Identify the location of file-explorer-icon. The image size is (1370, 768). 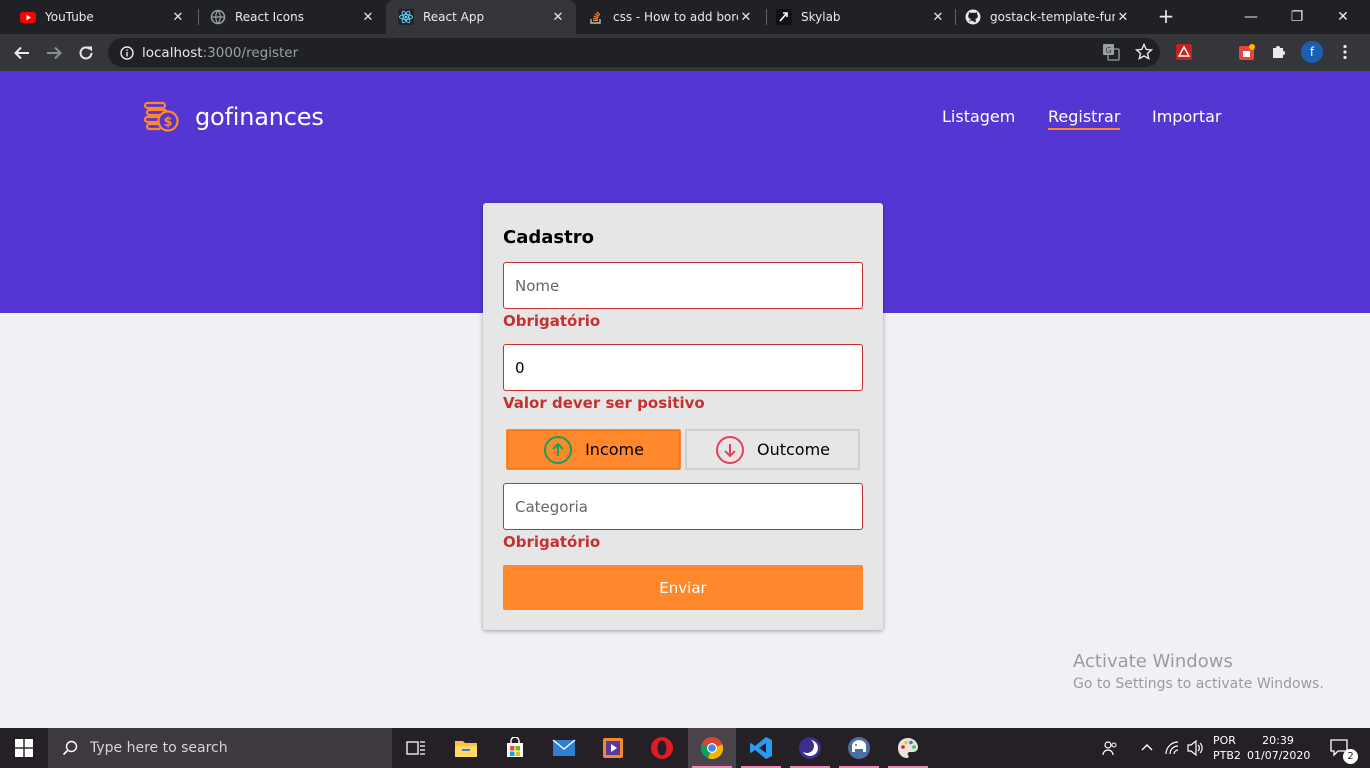
(466, 749).